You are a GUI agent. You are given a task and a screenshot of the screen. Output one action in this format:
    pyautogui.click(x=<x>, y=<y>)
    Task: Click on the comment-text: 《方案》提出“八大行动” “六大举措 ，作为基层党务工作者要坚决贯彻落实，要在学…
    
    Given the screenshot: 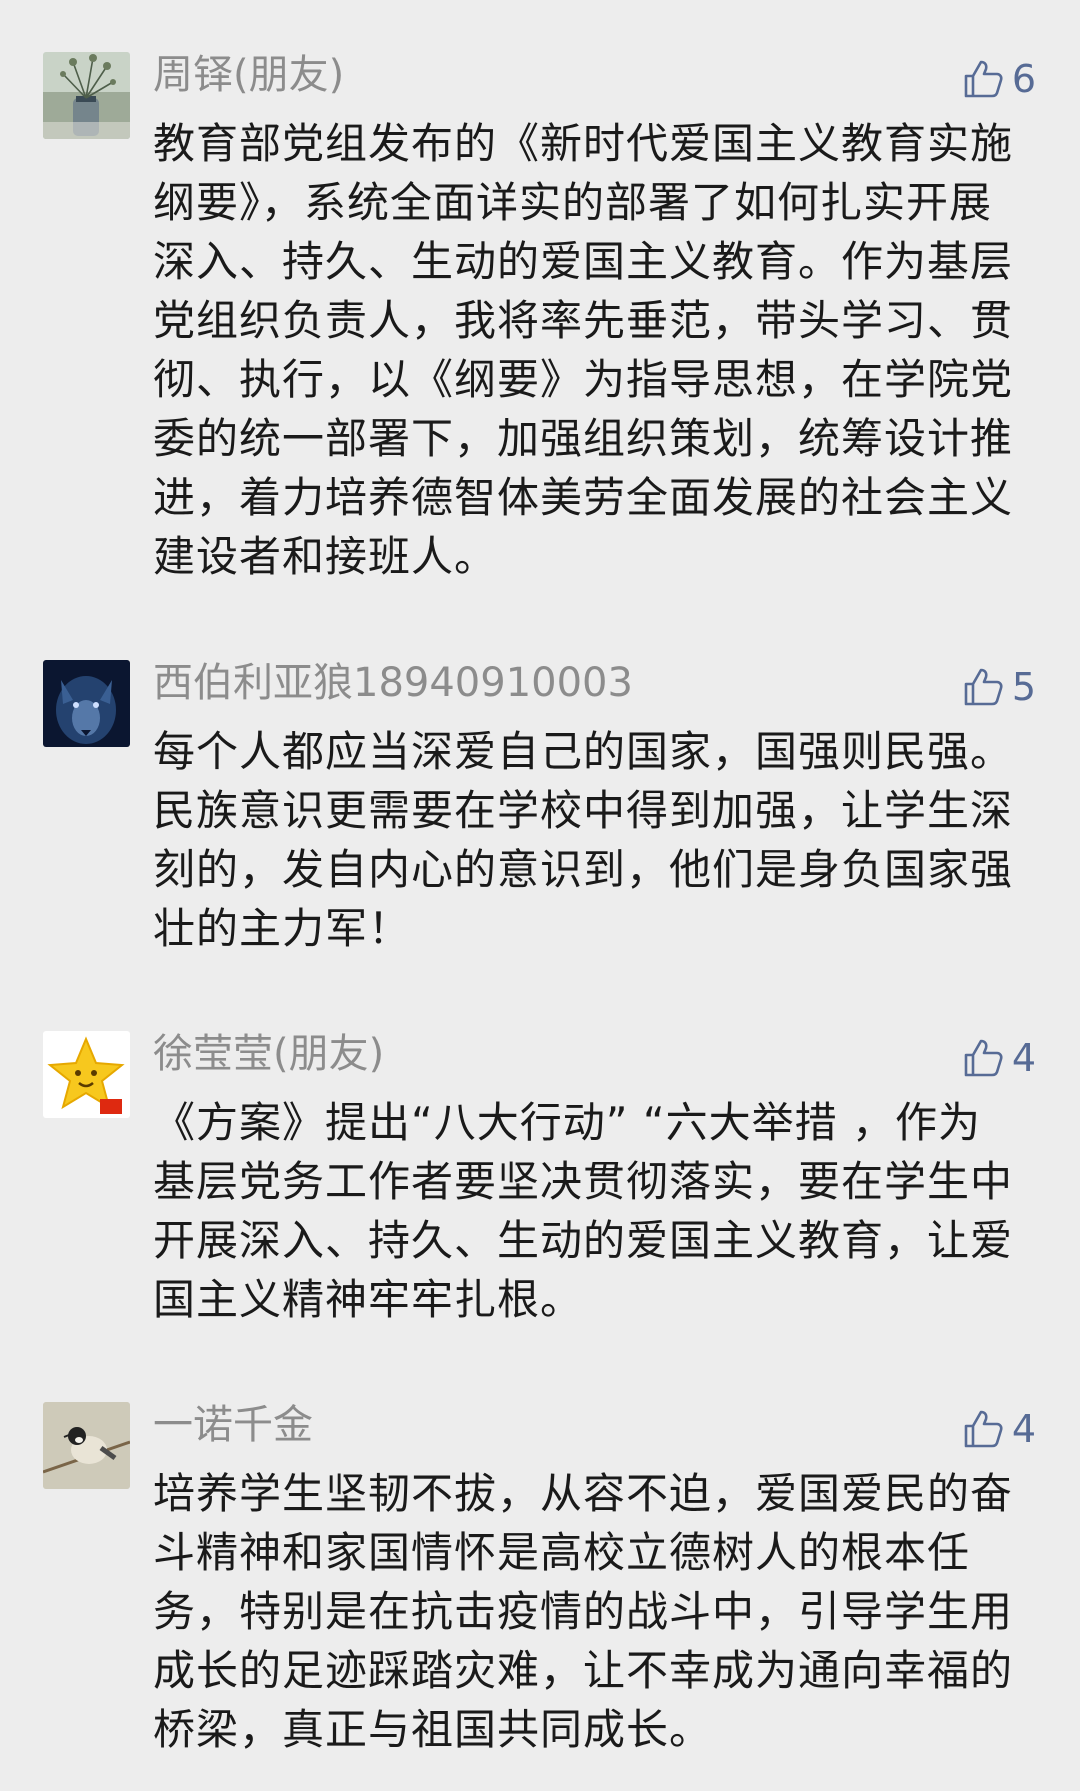 What is the action you would take?
    pyautogui.click(x=583, y=1211)
    